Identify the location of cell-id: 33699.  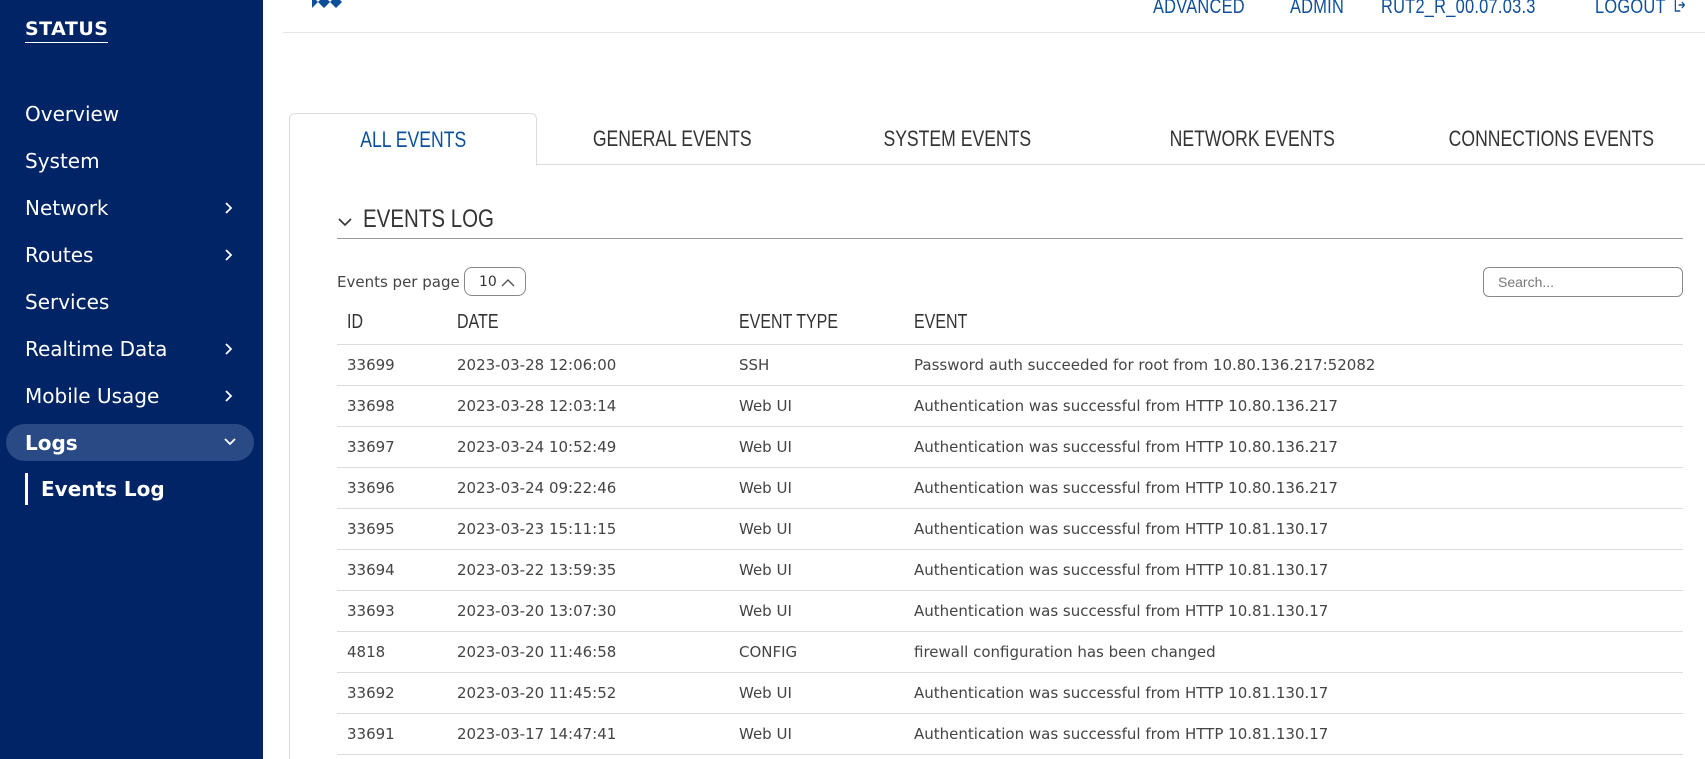
(392, 365).